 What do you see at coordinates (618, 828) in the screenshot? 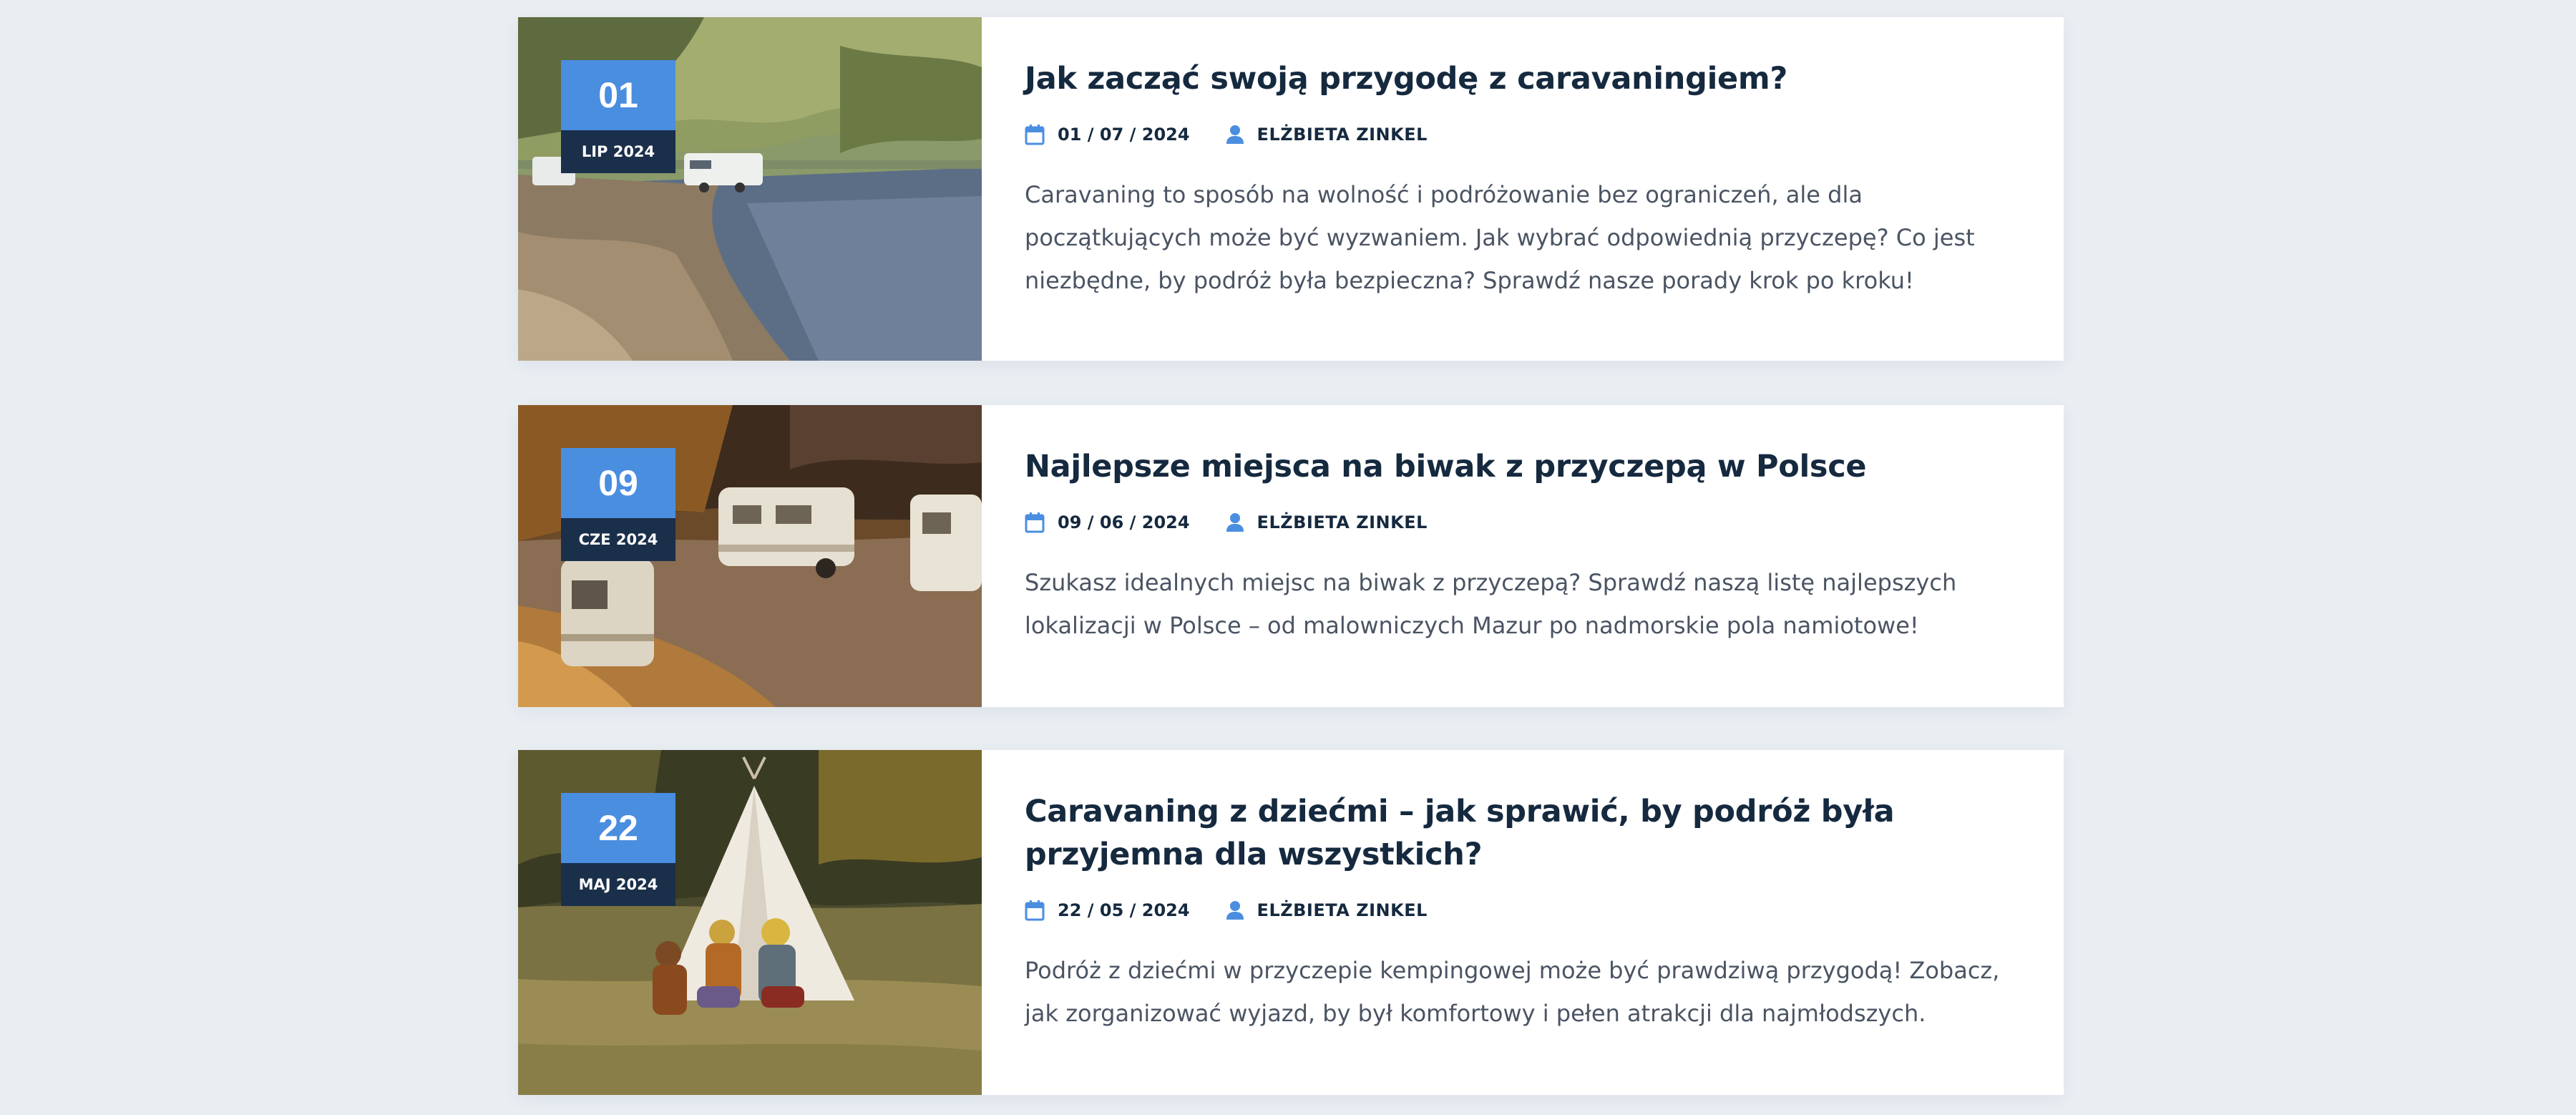
I see `date-badge-day: 22` at bounding box center [618, 828].